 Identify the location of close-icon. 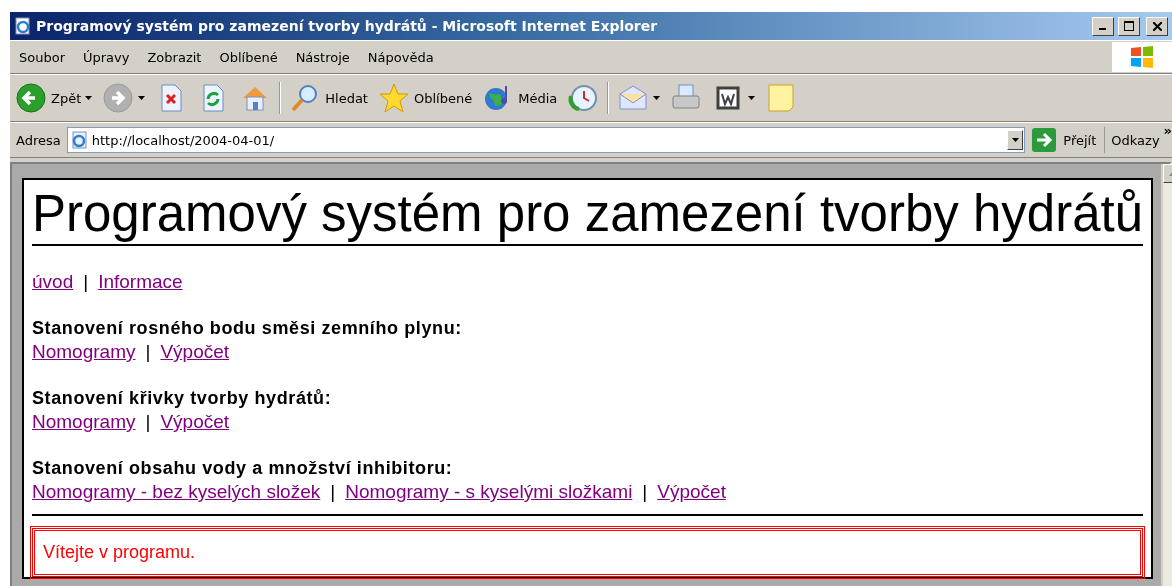
(1157, 26).